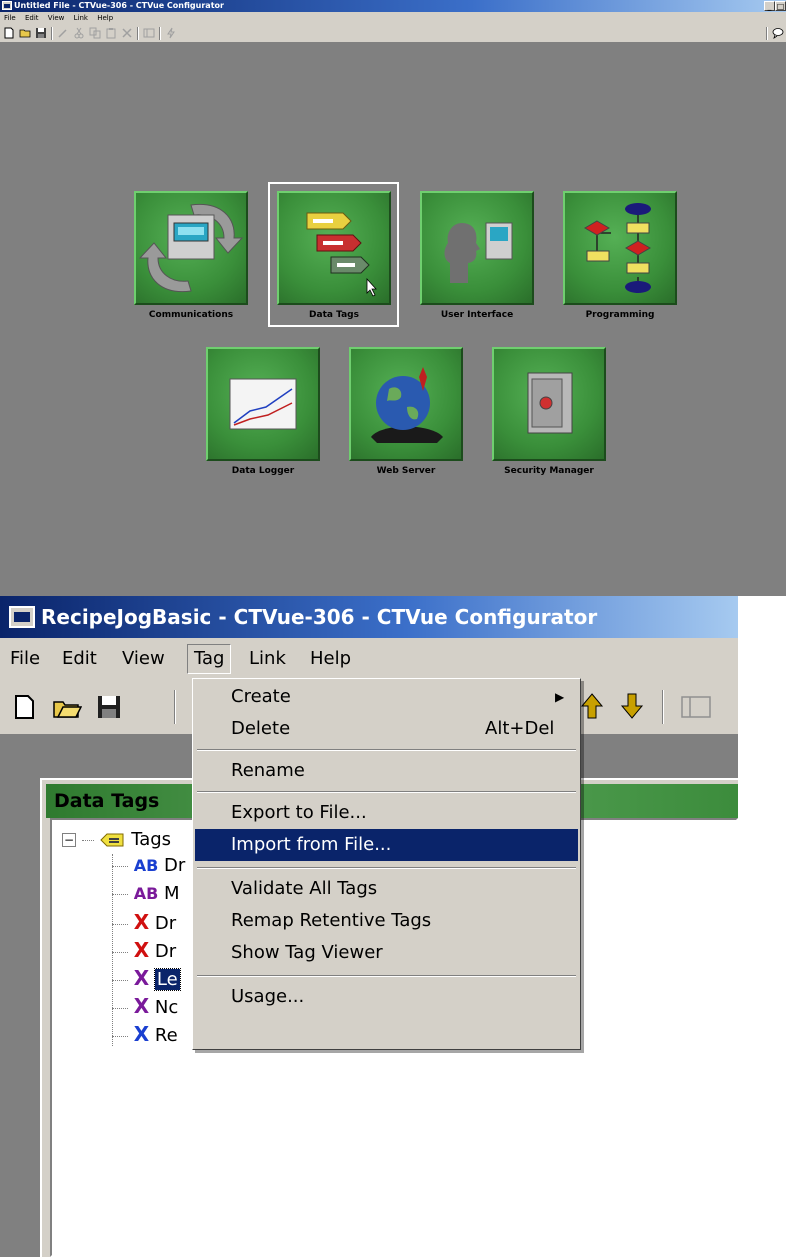 The image size is (786, 1257). Describe the element at coordinates (171, 33) in the screenshot. I see `lightning-icon` at that location.